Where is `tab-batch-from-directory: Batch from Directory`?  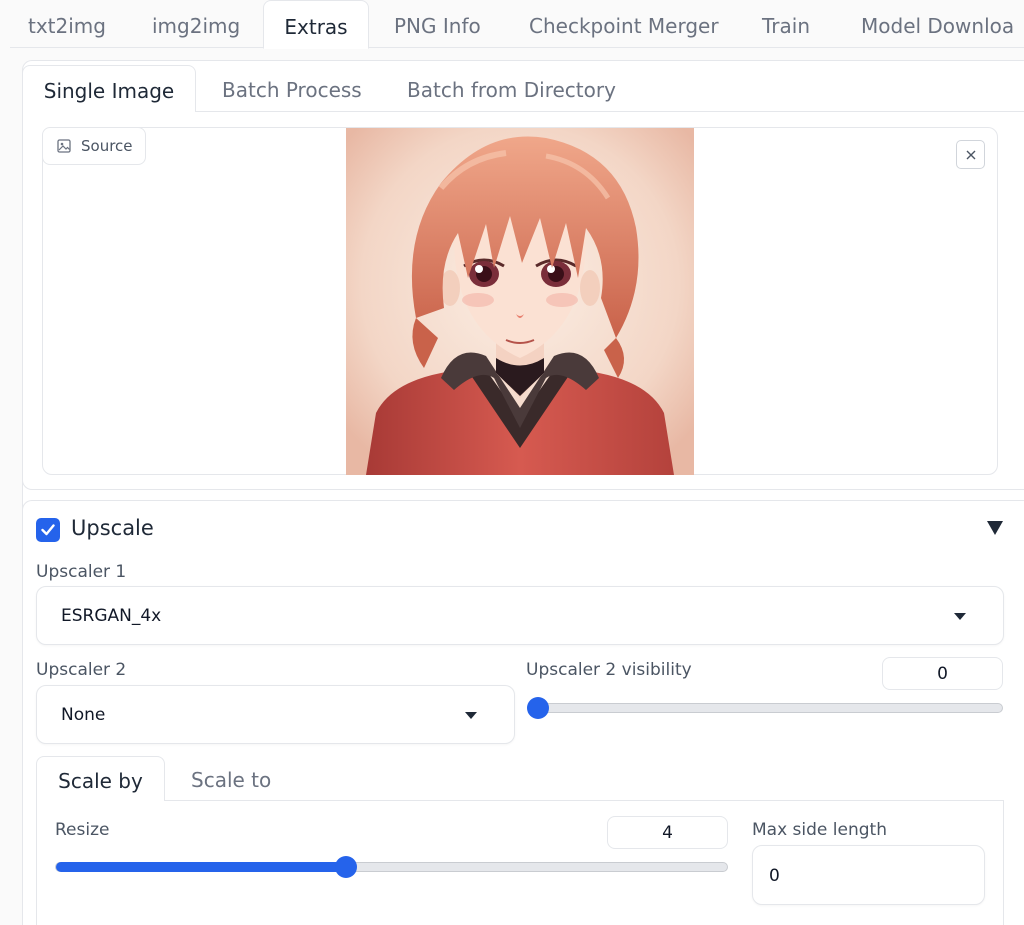
tab-batch-from-directory: Batch from Directory is located at coordinates (511, 88).